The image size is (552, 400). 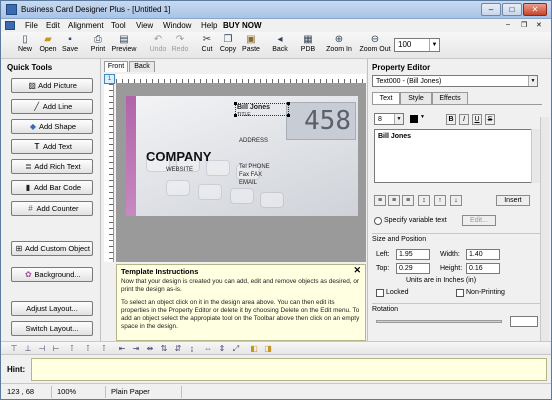 What do you see at coordinates (408, 200) in the screenshot?
I see `align-right-icon: ≡` at bounding box center [408, 200].